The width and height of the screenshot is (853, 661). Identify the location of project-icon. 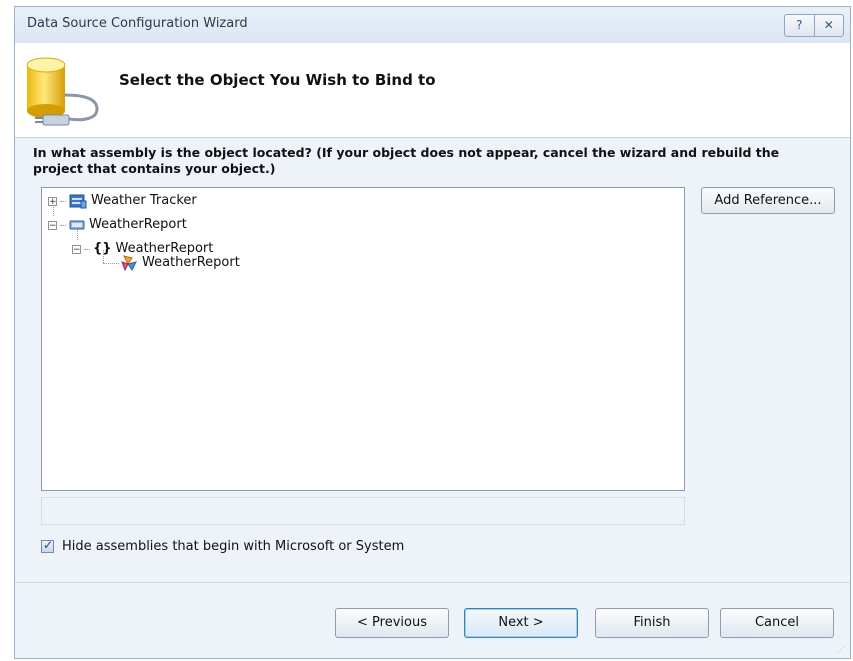
(78, 201).